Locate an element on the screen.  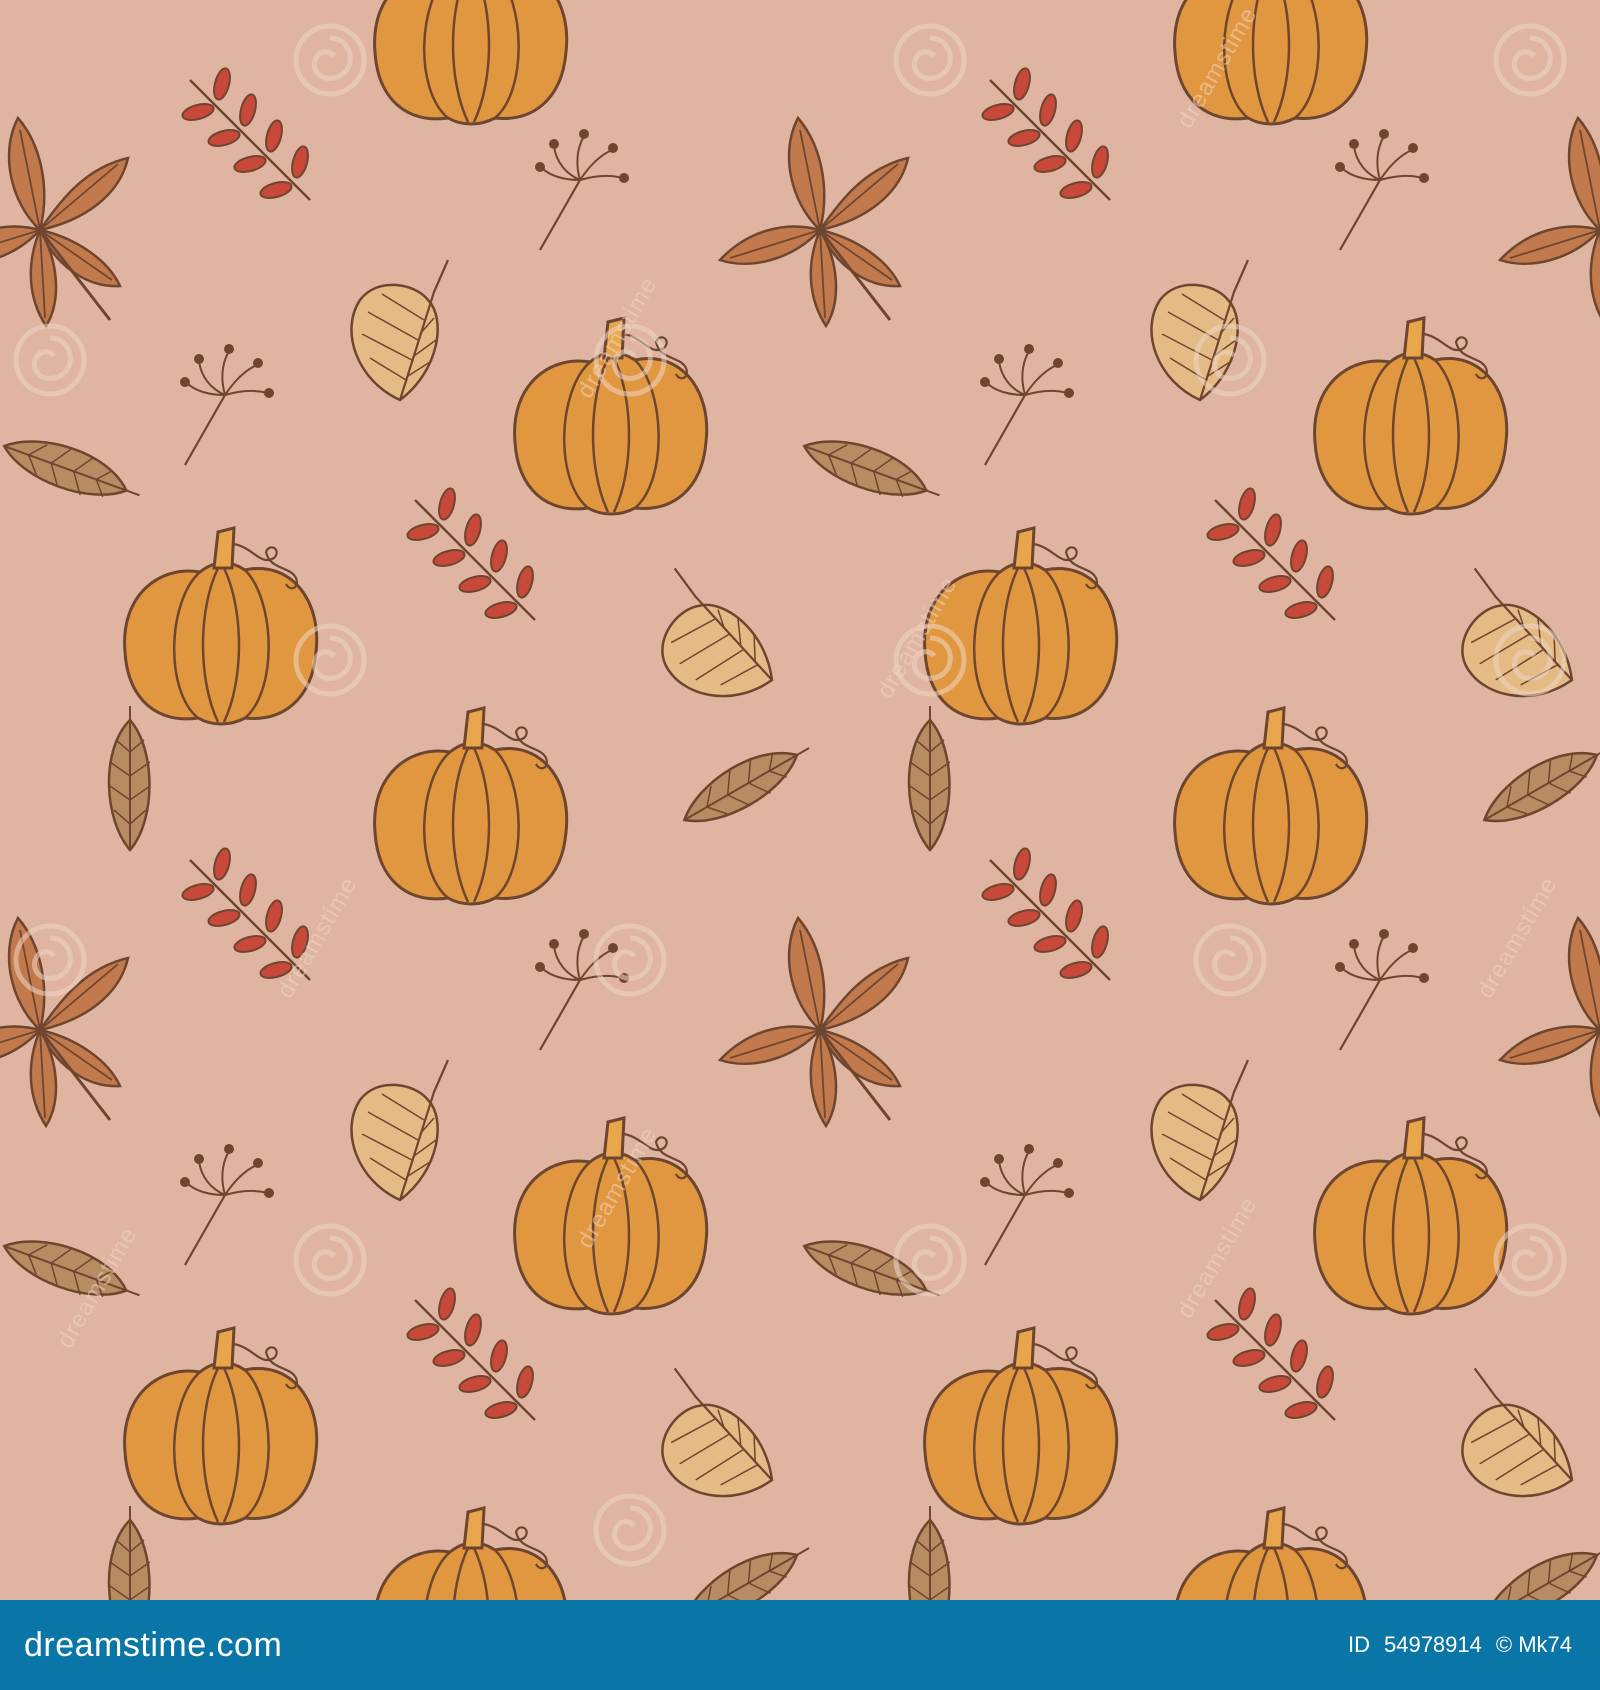
image-id-info: ID 54978914 © Mk74 is located at coordinates (1460, 1645).